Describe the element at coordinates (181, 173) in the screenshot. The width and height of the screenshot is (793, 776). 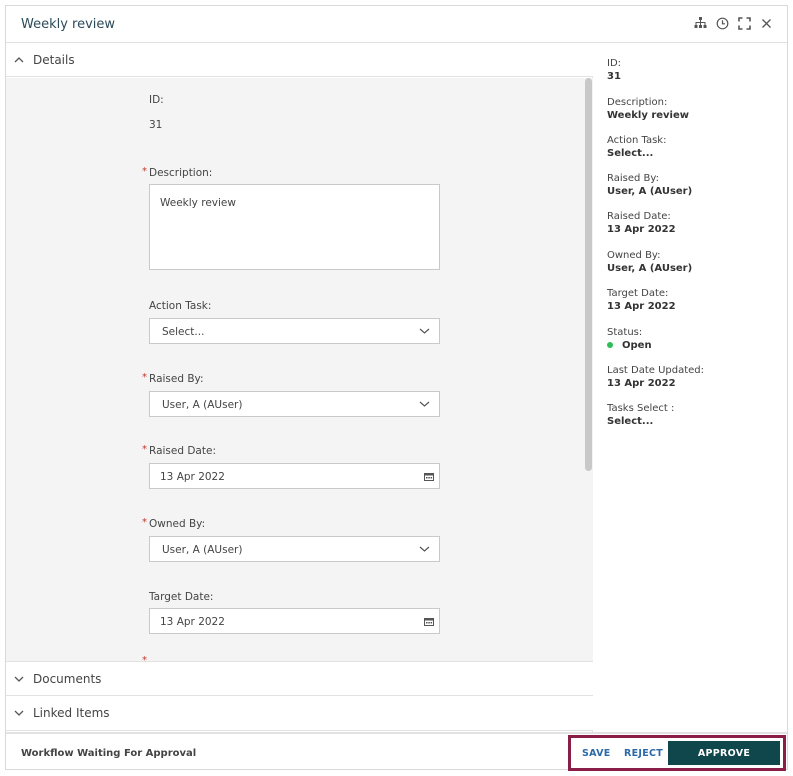
I see `description-label: Description:` at that location.